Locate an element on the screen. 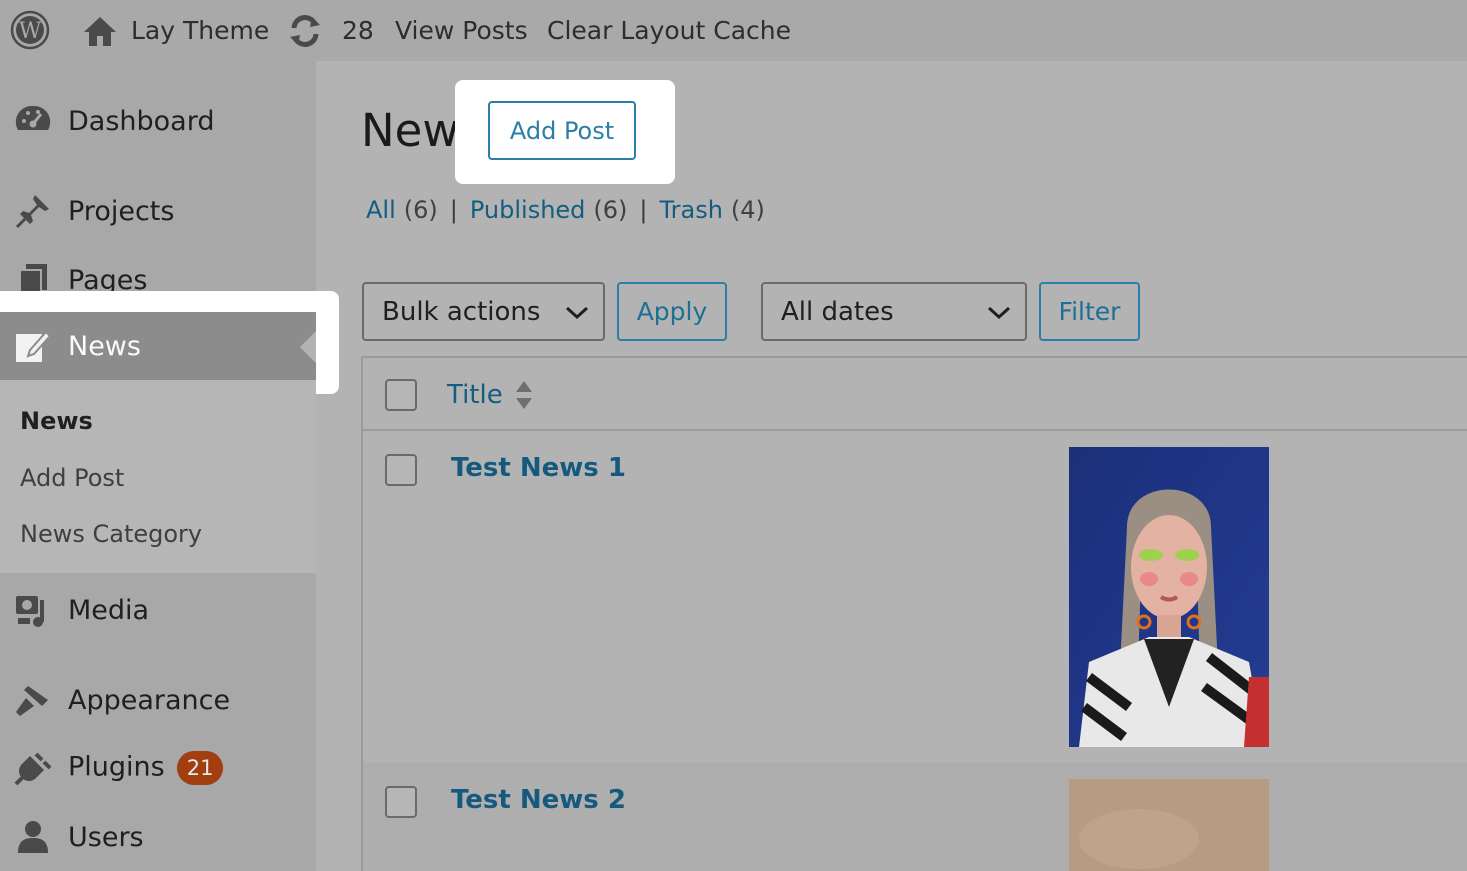  submenu-item-add-post: Add Post is located at coordinates (72, 478).